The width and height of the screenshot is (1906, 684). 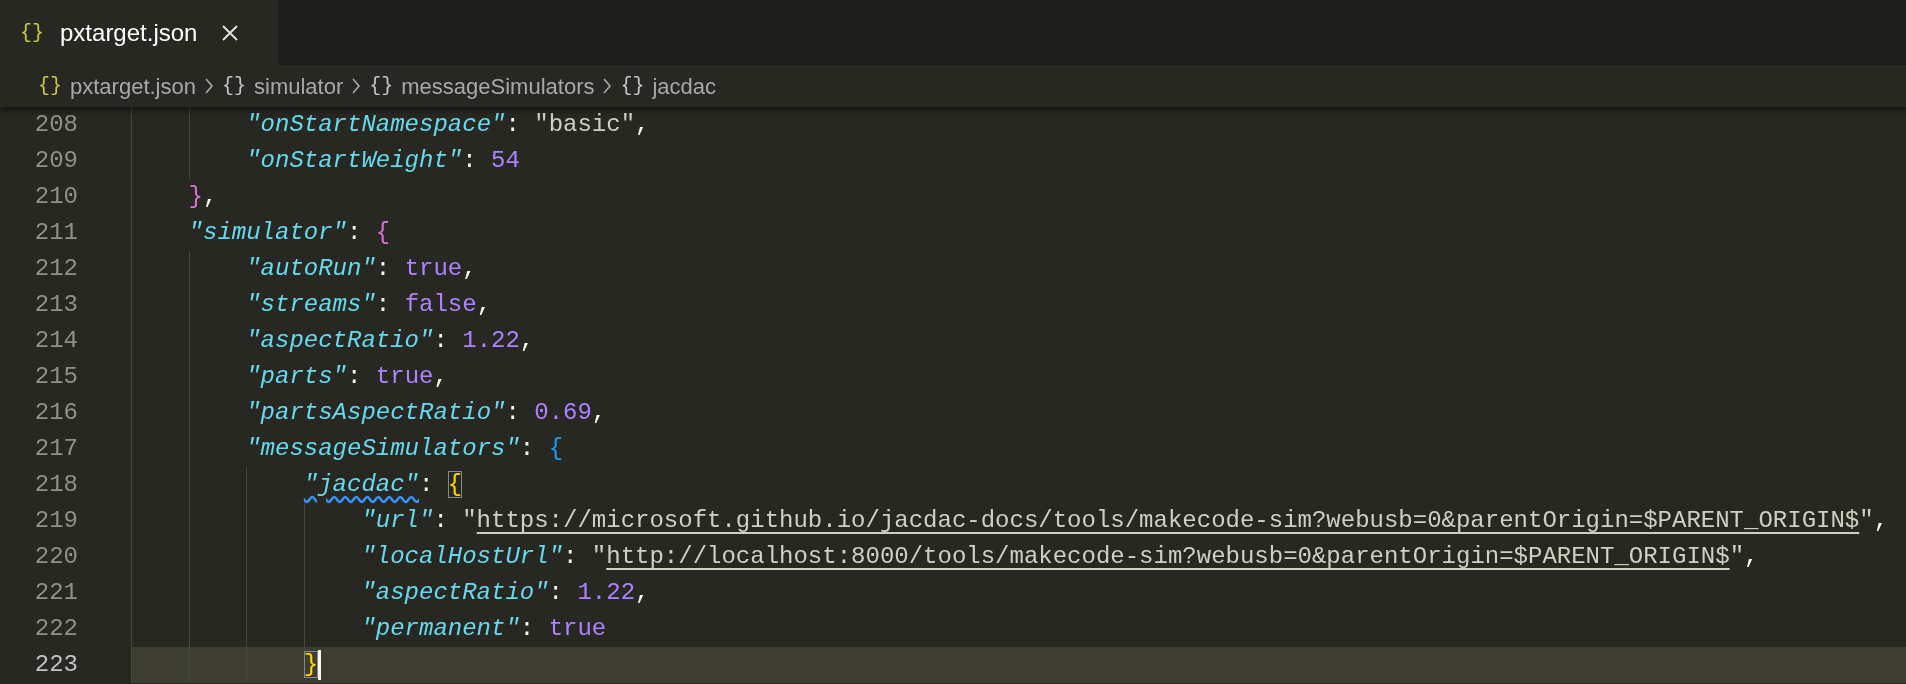 I want to click on line-number: 220, so click(x=56, y=557).